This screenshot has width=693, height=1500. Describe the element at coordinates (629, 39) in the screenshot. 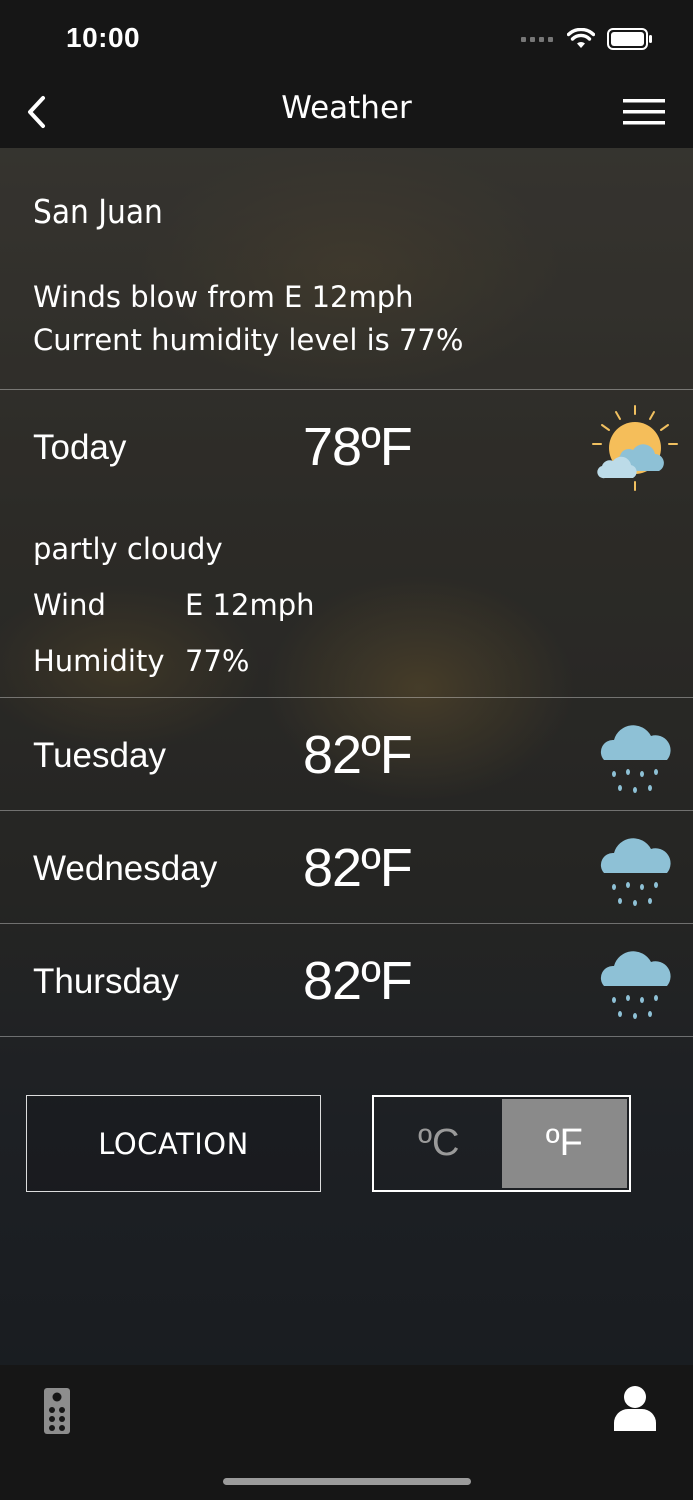

I see `battery-icon` at that location.